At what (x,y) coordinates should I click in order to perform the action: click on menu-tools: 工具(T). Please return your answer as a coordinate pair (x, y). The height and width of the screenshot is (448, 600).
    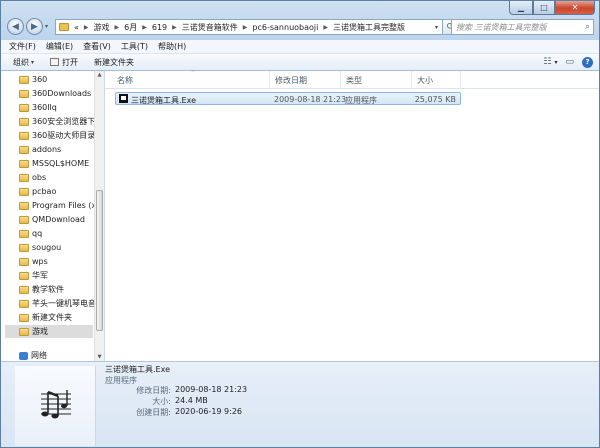
    Looking at the image, I should click on (134, 46).